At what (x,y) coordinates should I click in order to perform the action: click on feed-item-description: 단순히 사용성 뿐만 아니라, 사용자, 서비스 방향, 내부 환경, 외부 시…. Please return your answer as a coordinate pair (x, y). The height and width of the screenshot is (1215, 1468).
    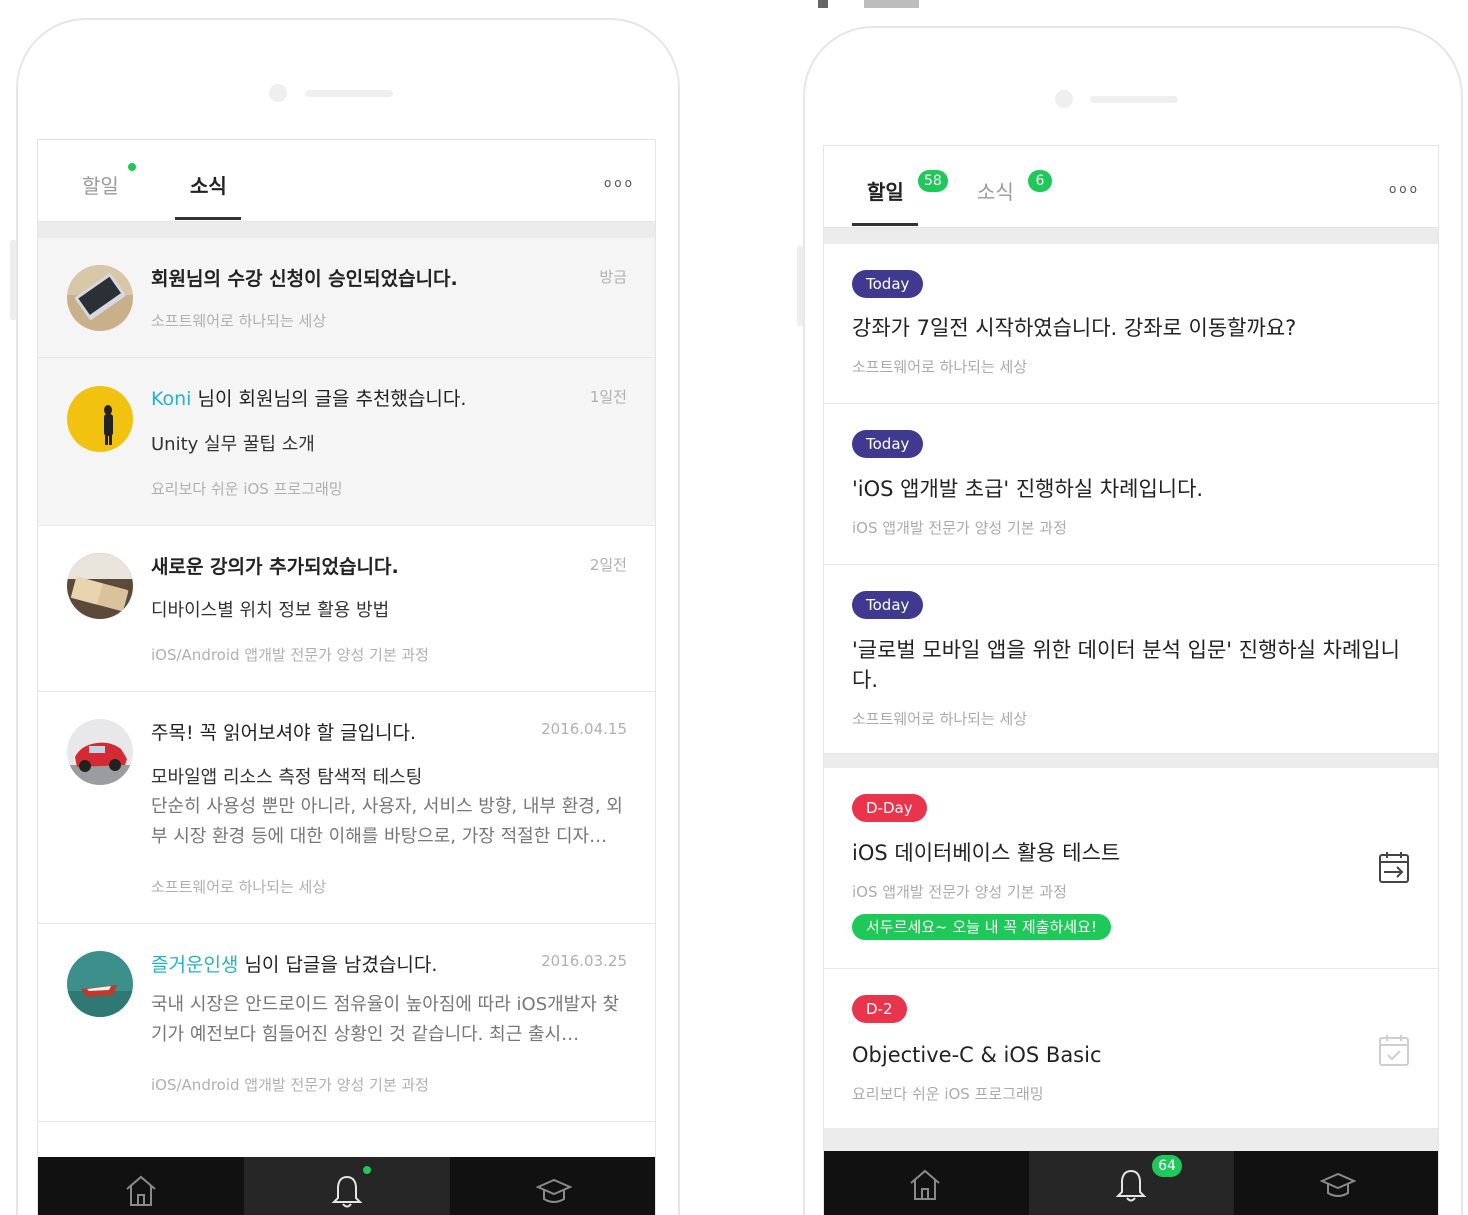
    Looking at the image, I should click on (387, 821).